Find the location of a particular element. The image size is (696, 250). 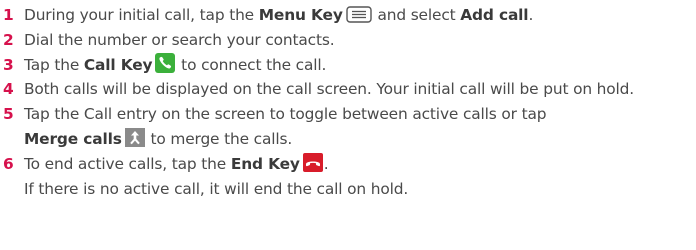

step-number: 6 is located at coordinates (8, 163).